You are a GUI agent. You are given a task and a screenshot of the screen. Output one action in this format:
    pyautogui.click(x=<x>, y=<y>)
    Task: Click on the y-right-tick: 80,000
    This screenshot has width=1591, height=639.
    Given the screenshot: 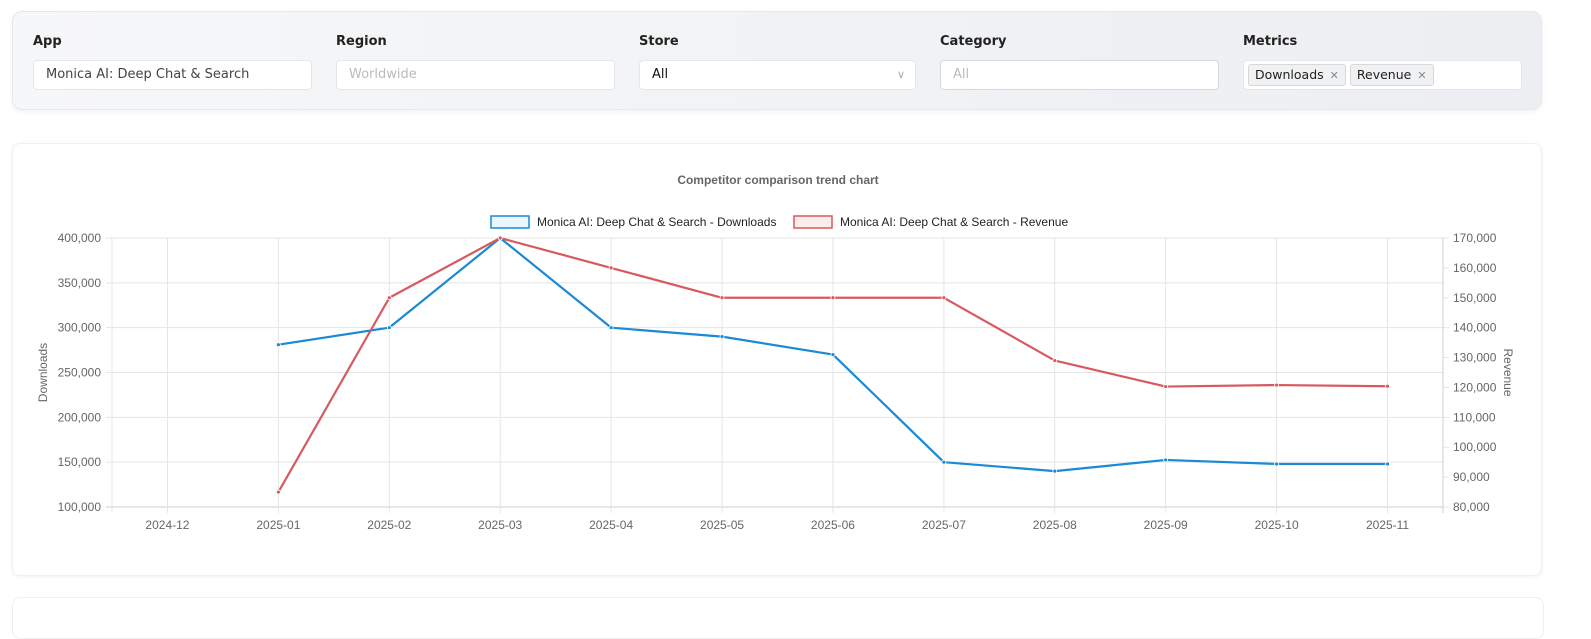 What is the action you would take?
    pyautogui.click(x=1471, y=507)
    